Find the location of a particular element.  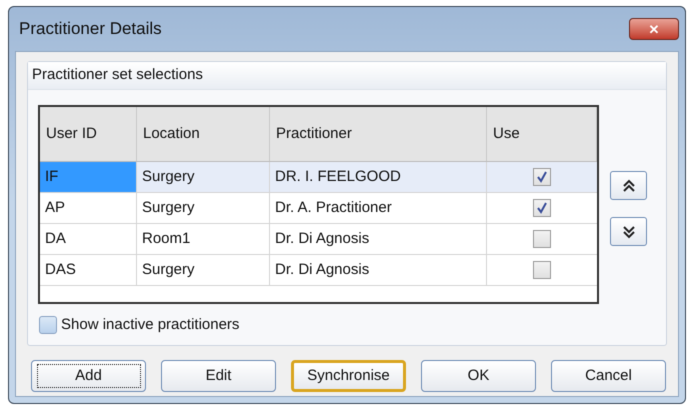

column-header: Location is located at coordinates (171, 134).